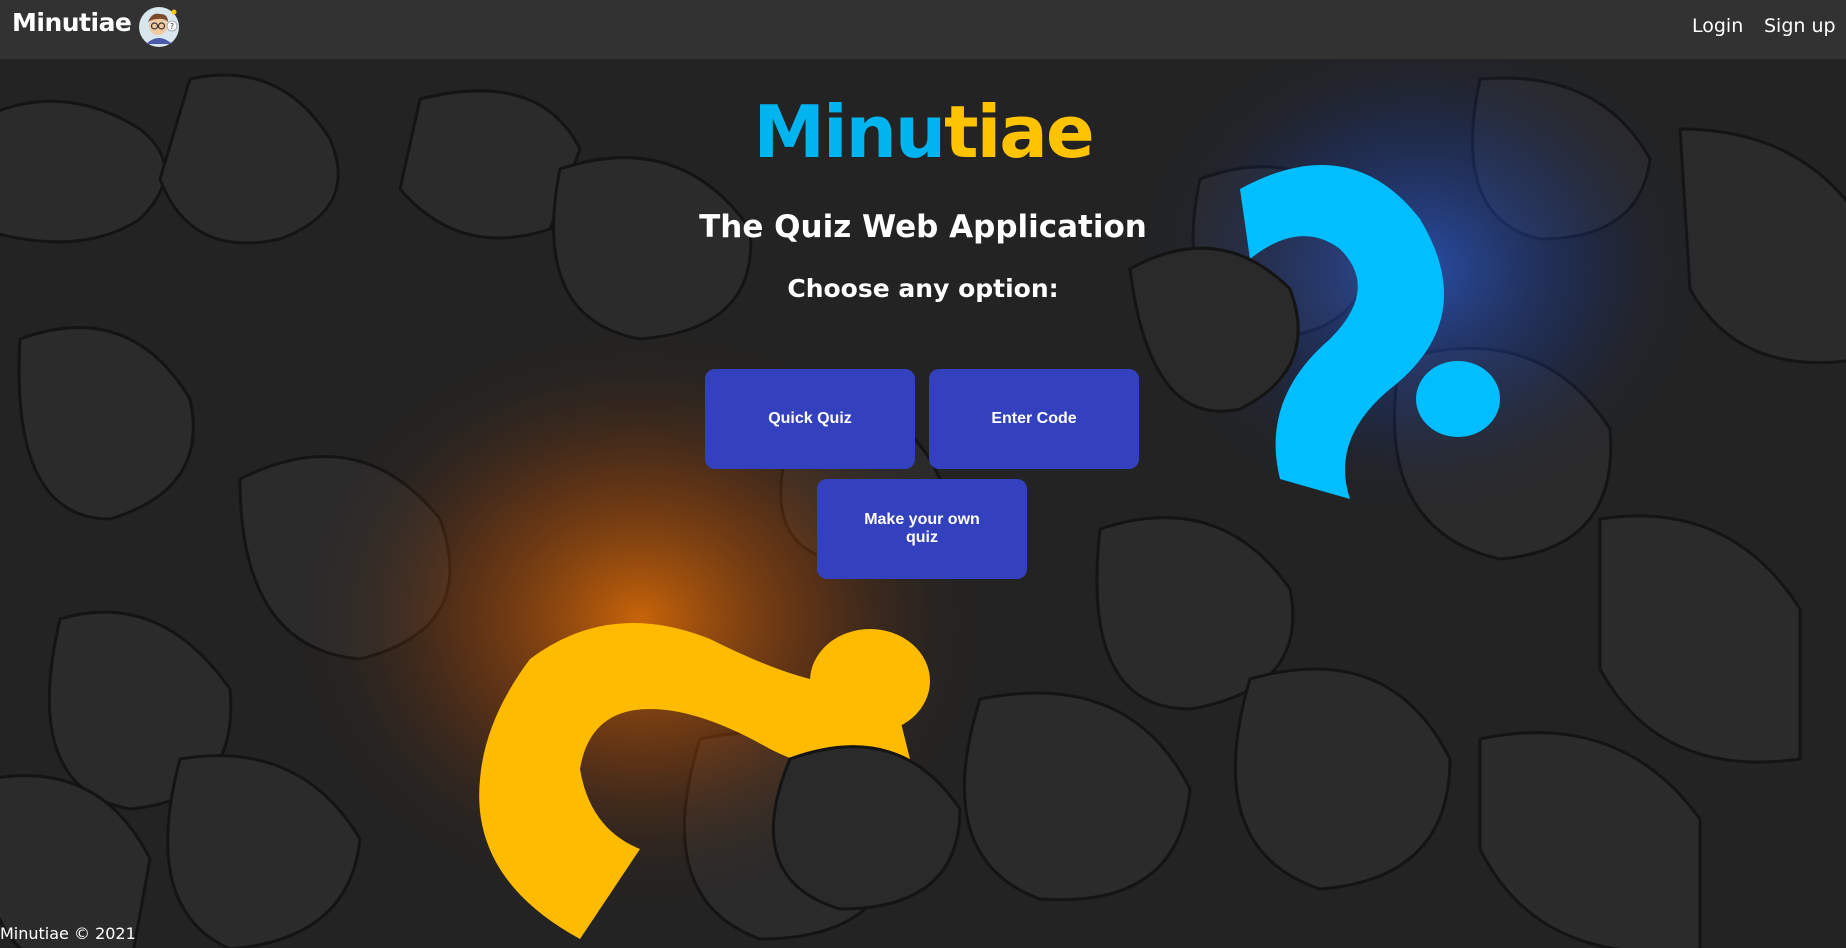  Describe the element at coordinates (159, 27) in the screenshot. I see `avatar-icon: ?` at that location.